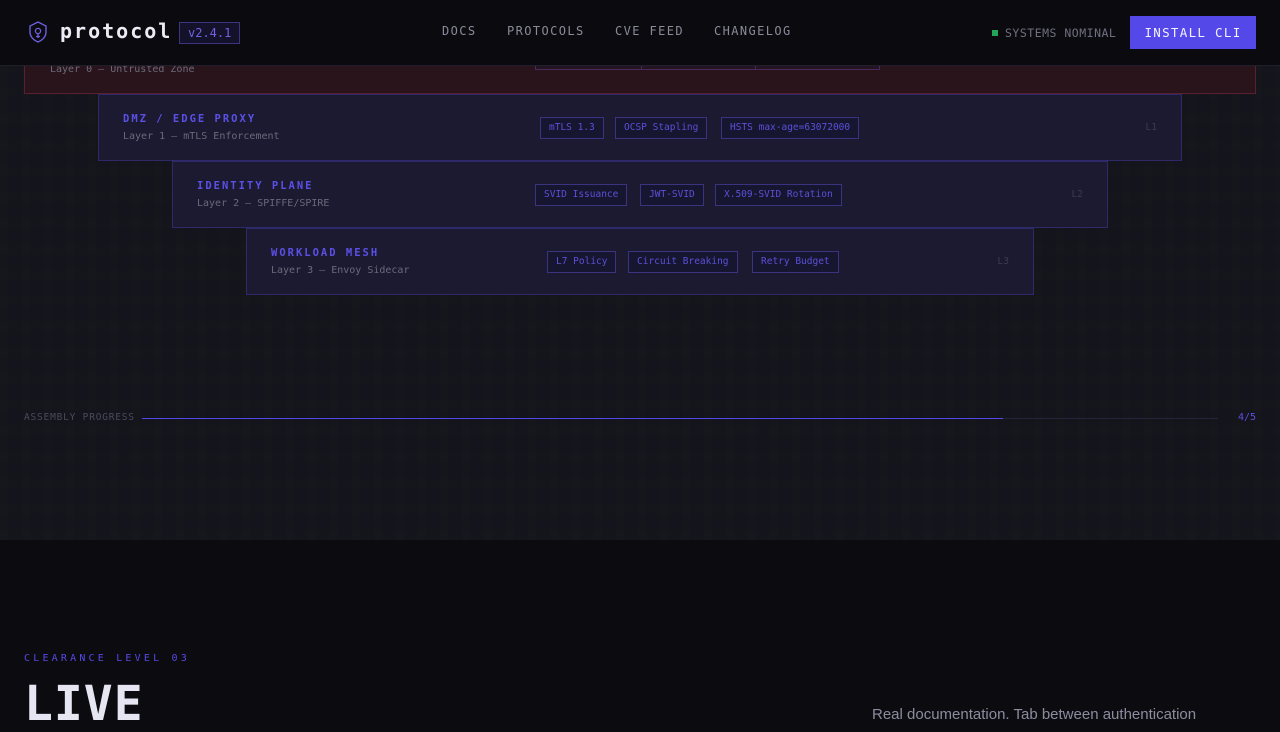 Image resolution: width=1280 pixels, height=732 pixels. What do you see at coordinates (325, 253) in the screenshot?
I see `layer-title: WORKLOAD MESH` at bounding box center [325, 253].